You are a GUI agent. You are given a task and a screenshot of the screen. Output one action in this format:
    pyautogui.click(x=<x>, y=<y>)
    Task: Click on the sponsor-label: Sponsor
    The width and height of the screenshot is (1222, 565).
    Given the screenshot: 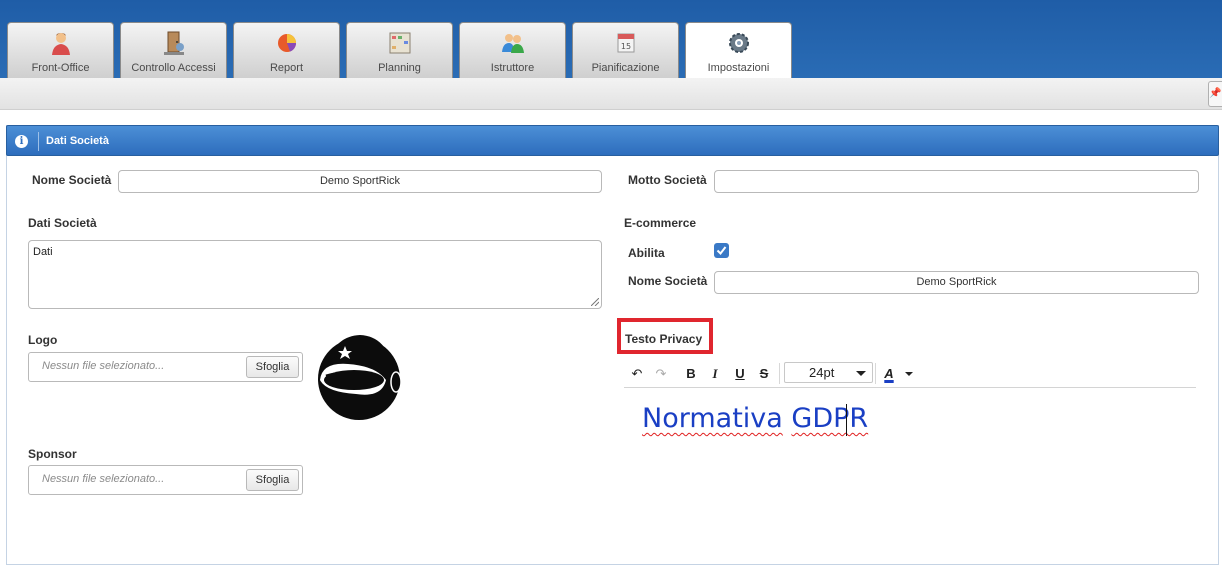 What is the action you would take?
    pyautogui.click(x=52, y=454)
    